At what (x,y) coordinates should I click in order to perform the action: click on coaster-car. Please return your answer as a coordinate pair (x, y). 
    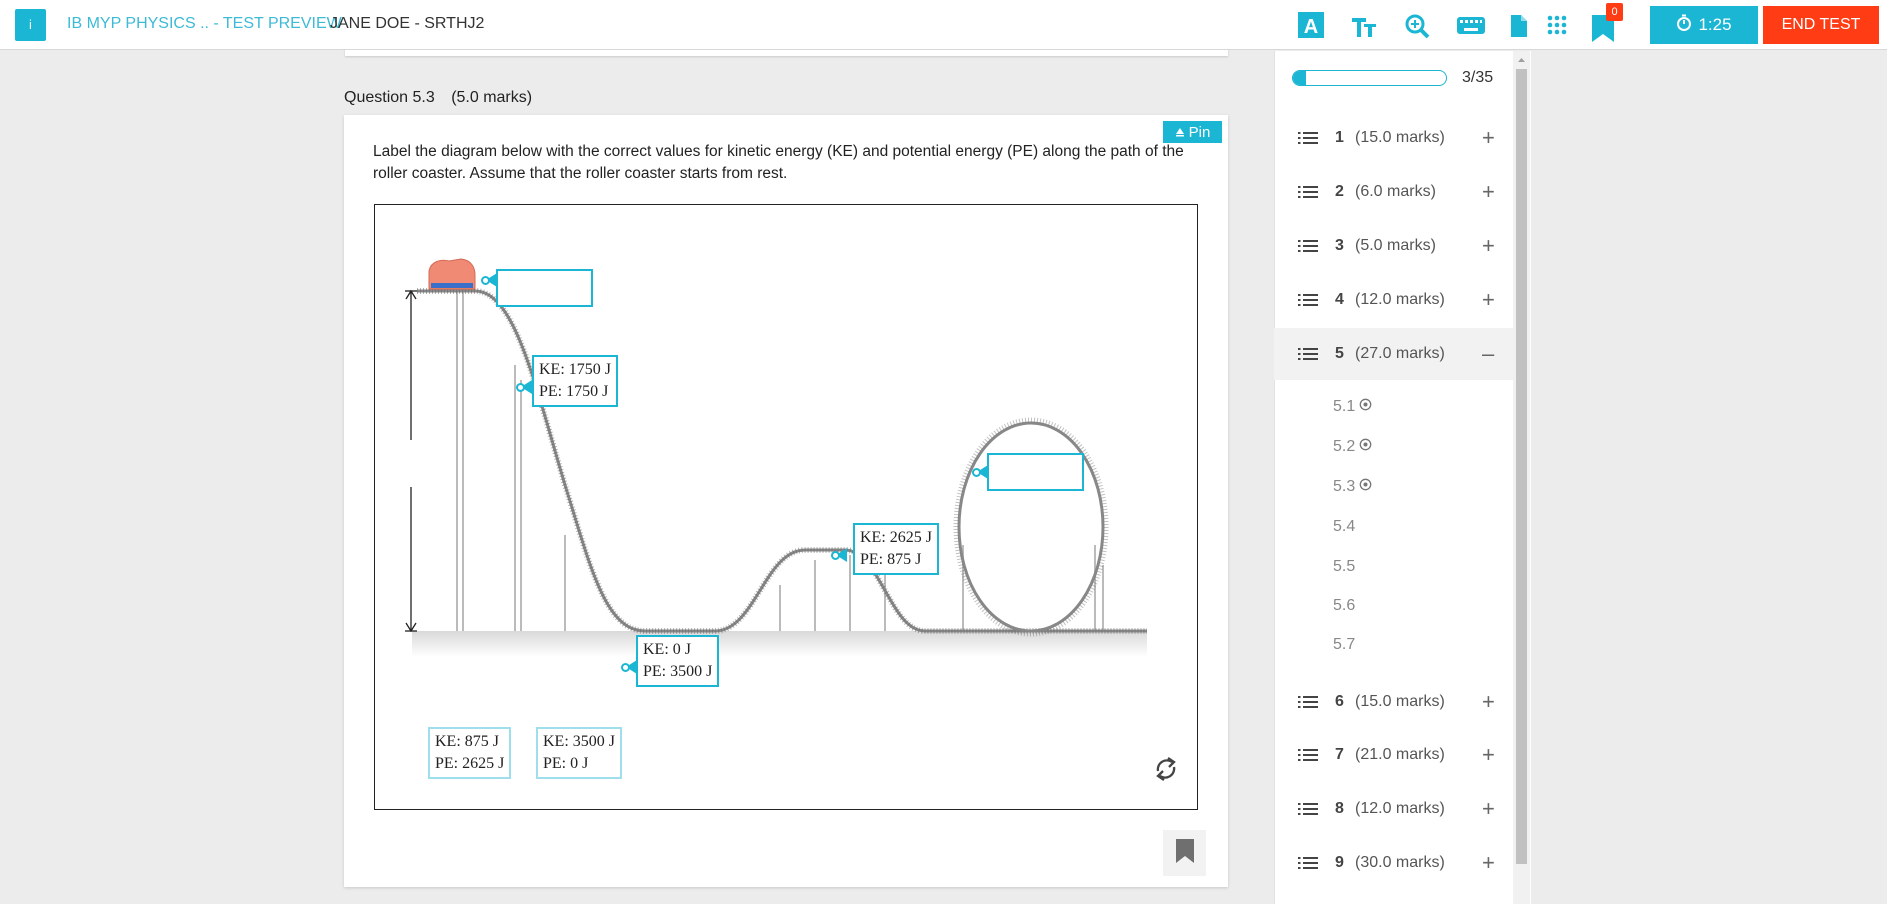
    Looking at the image, I should click on (452, 274).